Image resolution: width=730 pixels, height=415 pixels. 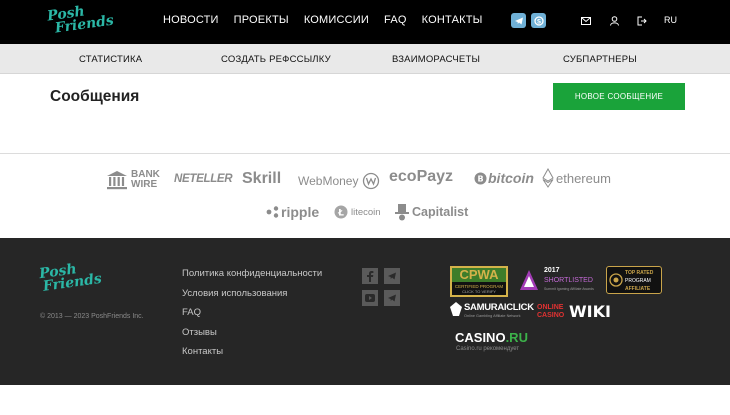 I want to click on online-casino-wiki-badge: ONLINE CASINO WIKI, so click(x=576, y=313).